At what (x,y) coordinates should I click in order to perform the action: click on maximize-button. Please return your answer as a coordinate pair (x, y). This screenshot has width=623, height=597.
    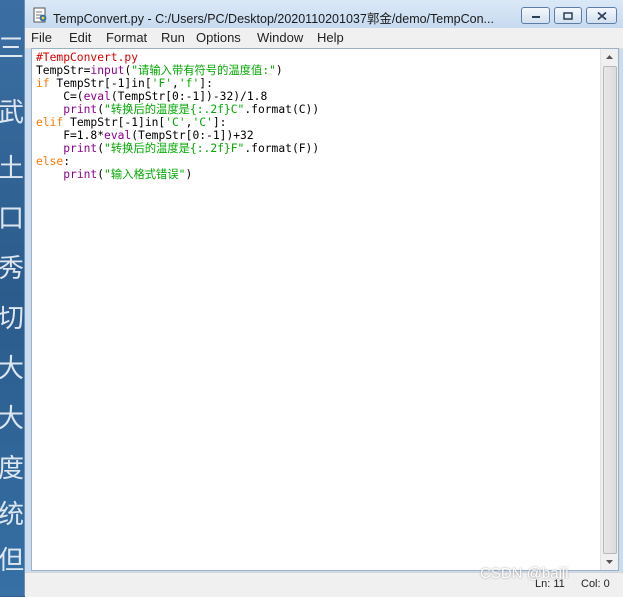
    Looking at the image, I should click on (568, 15).